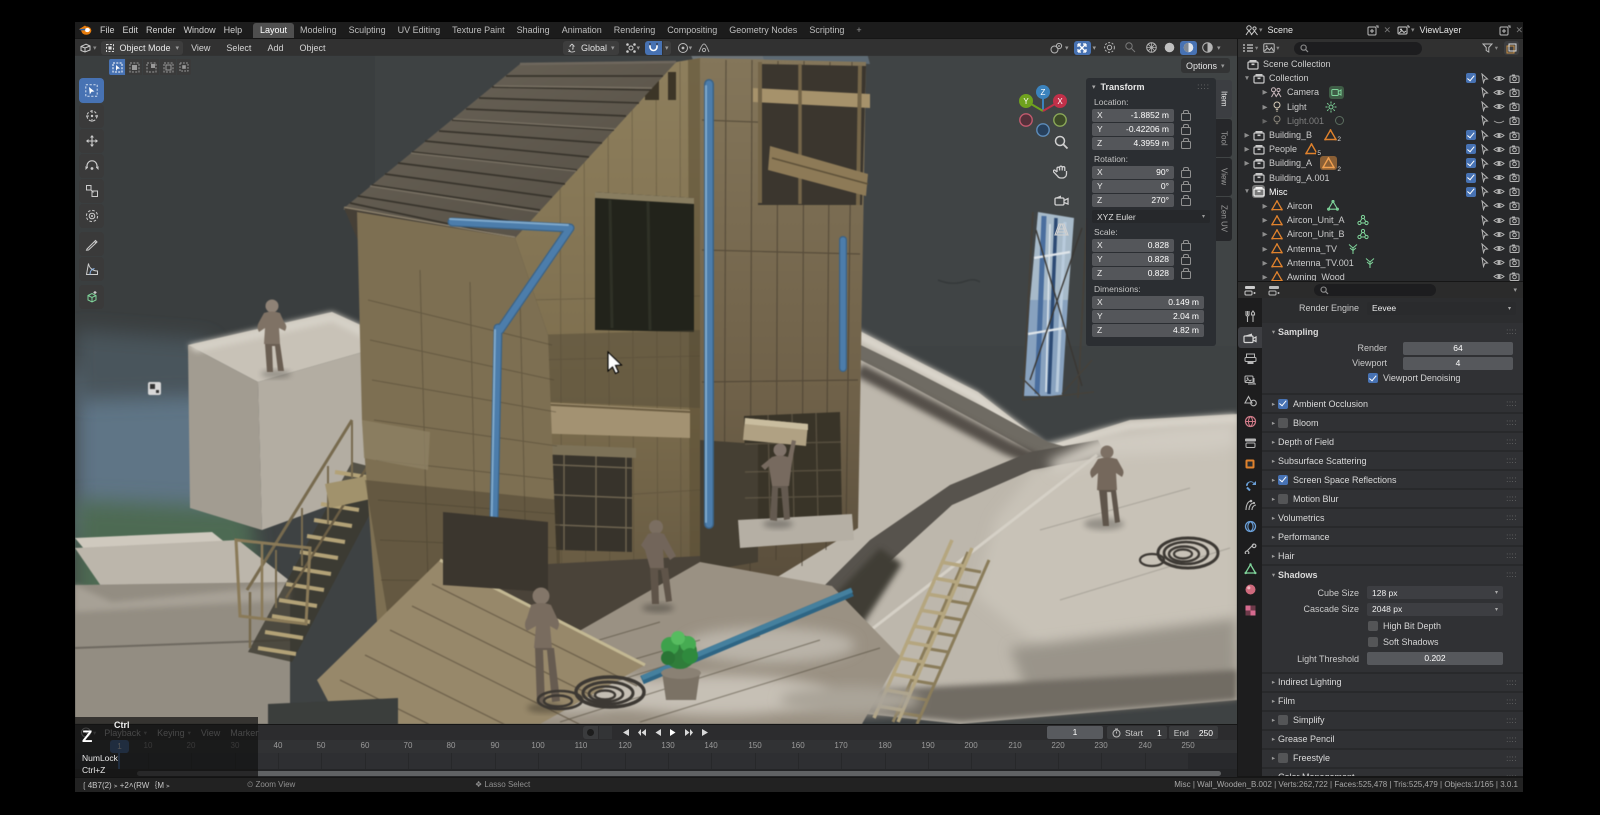  Describe the element at coordinates (1043, 92) in the screenshot. I see `svg-text: Z` at that location.